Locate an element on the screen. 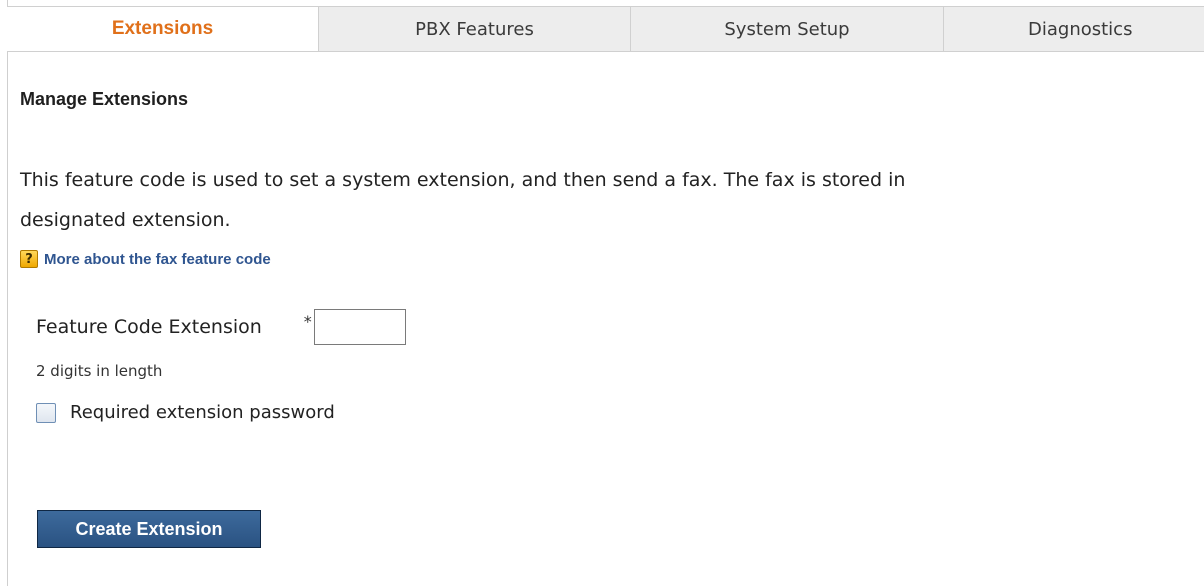  required-password-checkbox is located at coordinates (46, 412).